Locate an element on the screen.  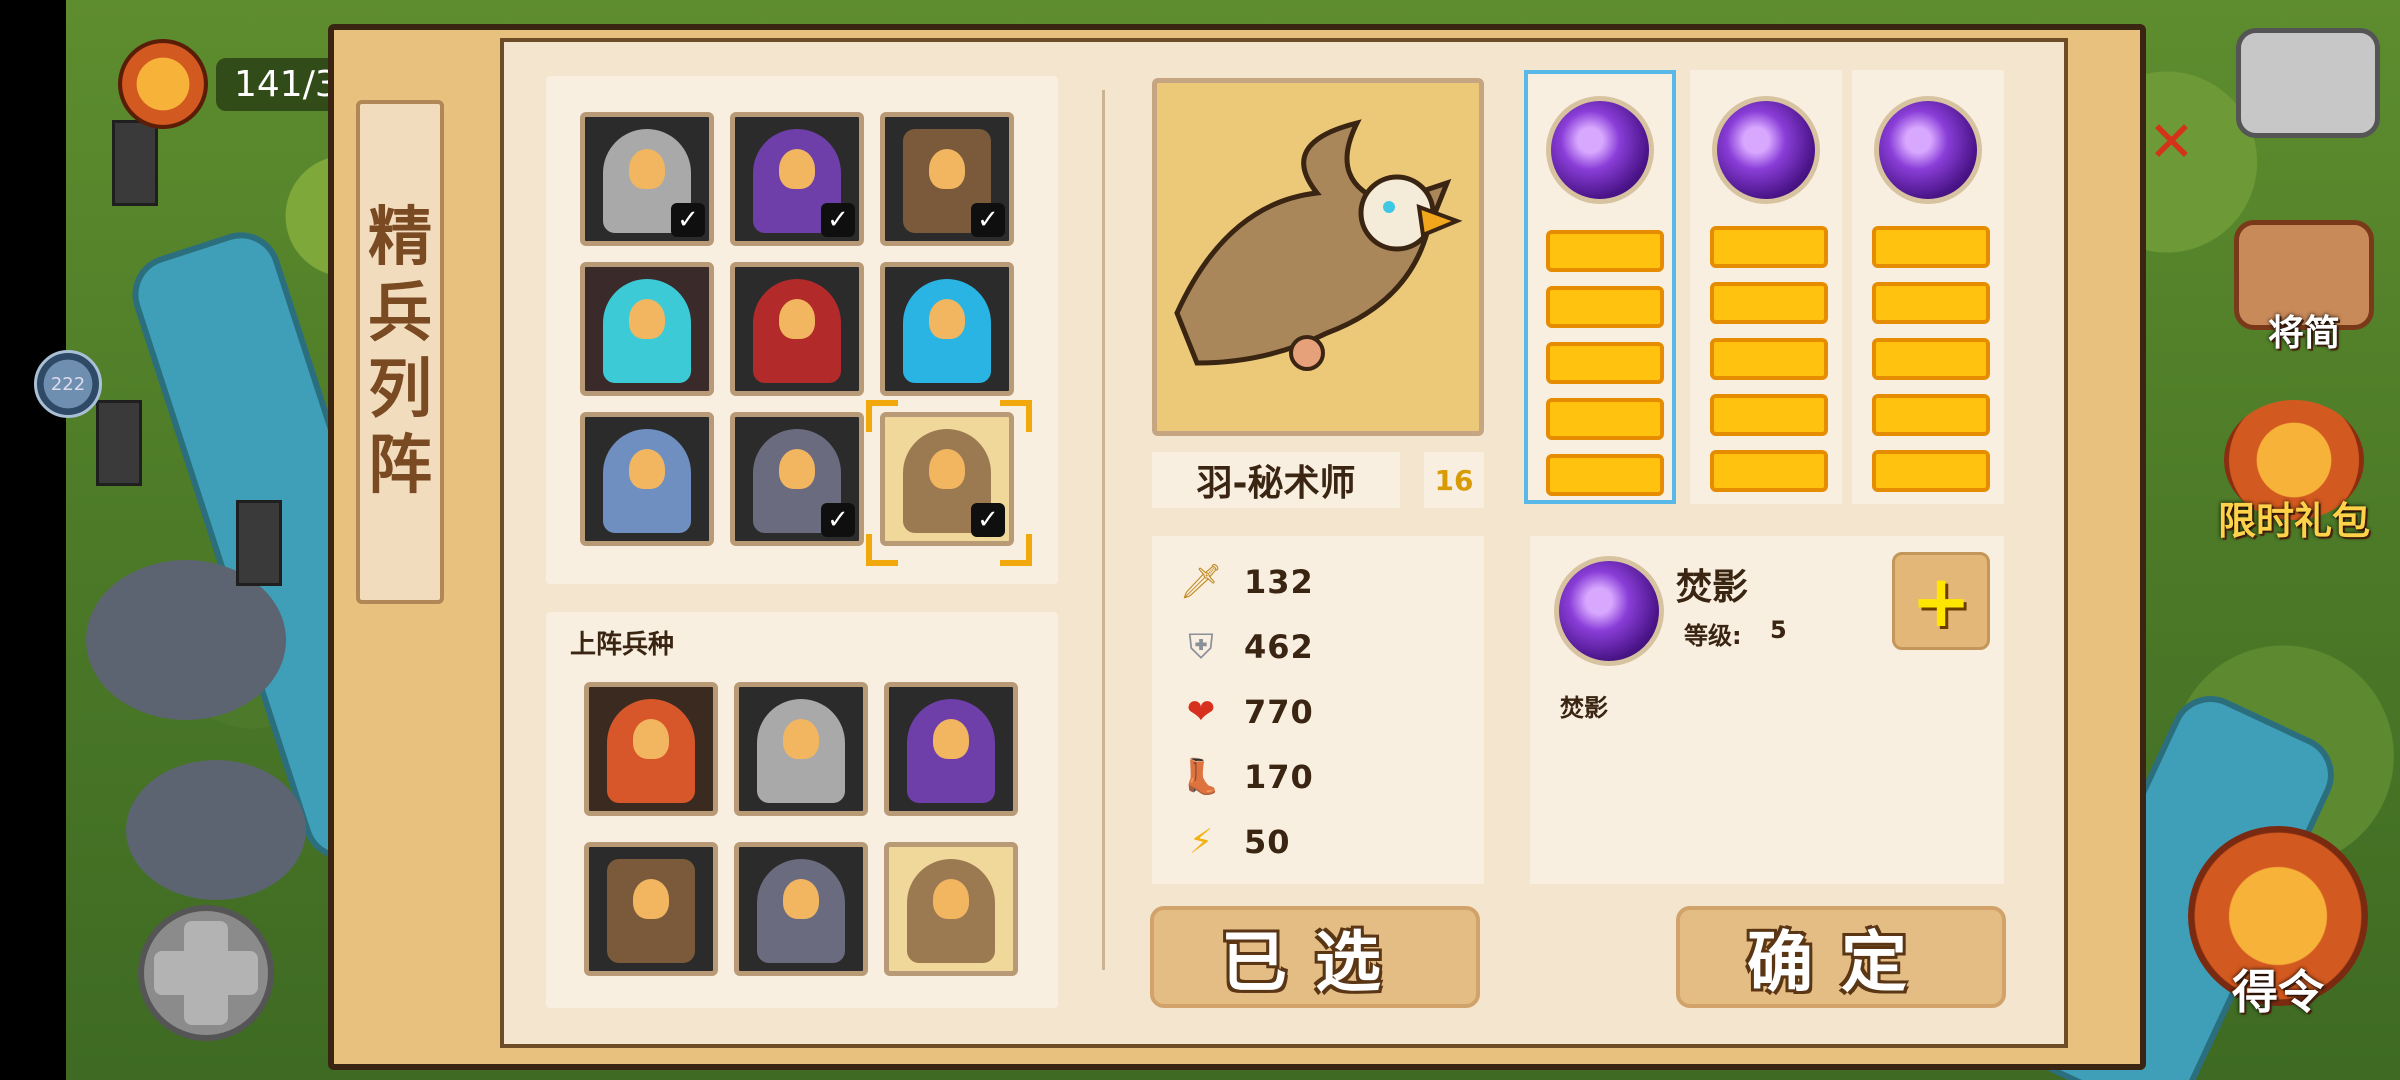
limited-gift-label: 限时礼包 is located at coordinates (2294, 521).